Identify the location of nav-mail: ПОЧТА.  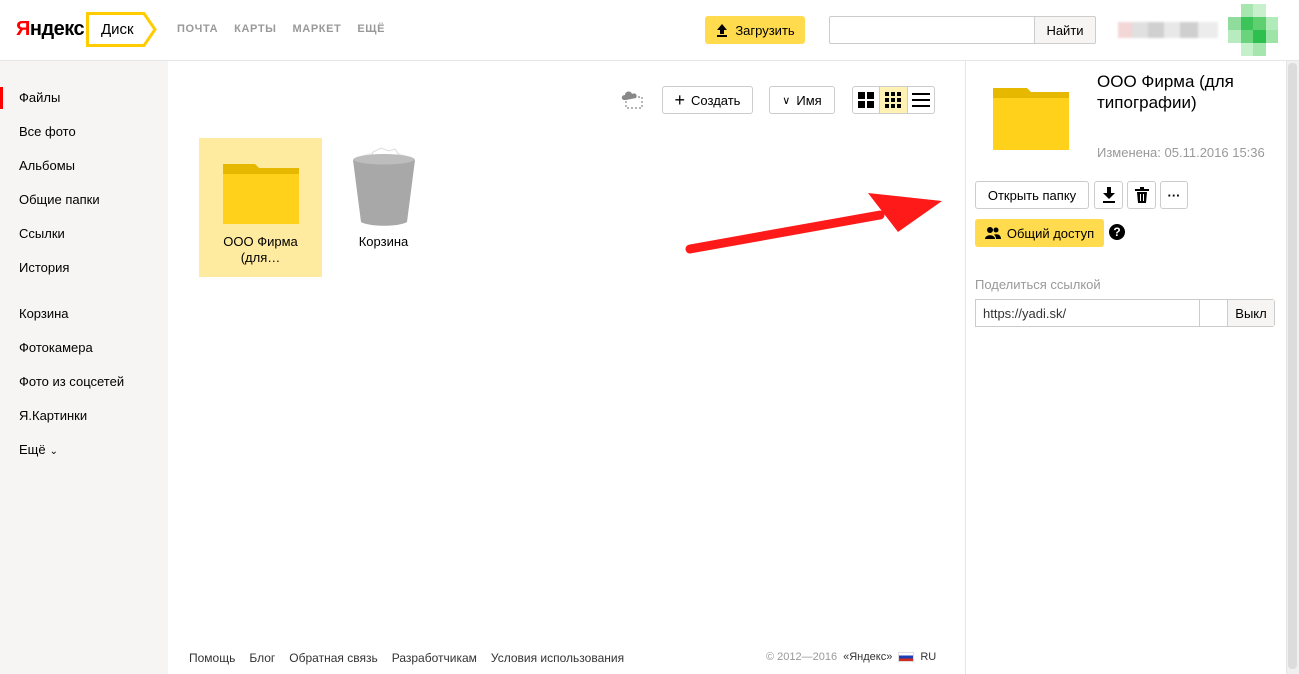
(197, 29).